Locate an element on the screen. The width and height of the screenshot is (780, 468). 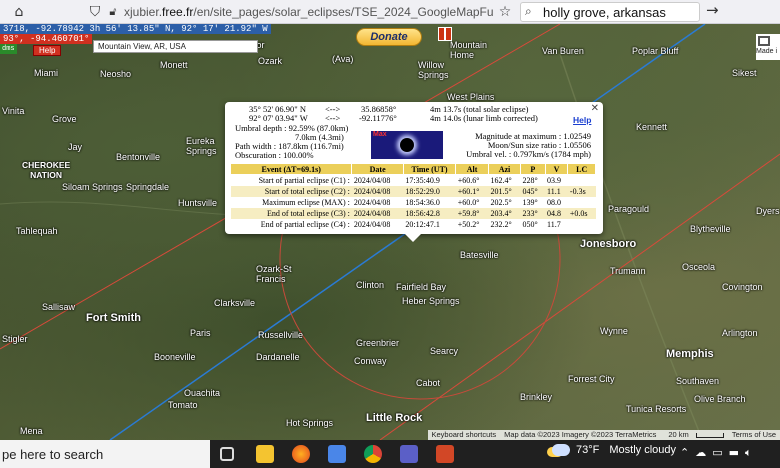
popup-help-link: Help is located at coordinates (582, 120).